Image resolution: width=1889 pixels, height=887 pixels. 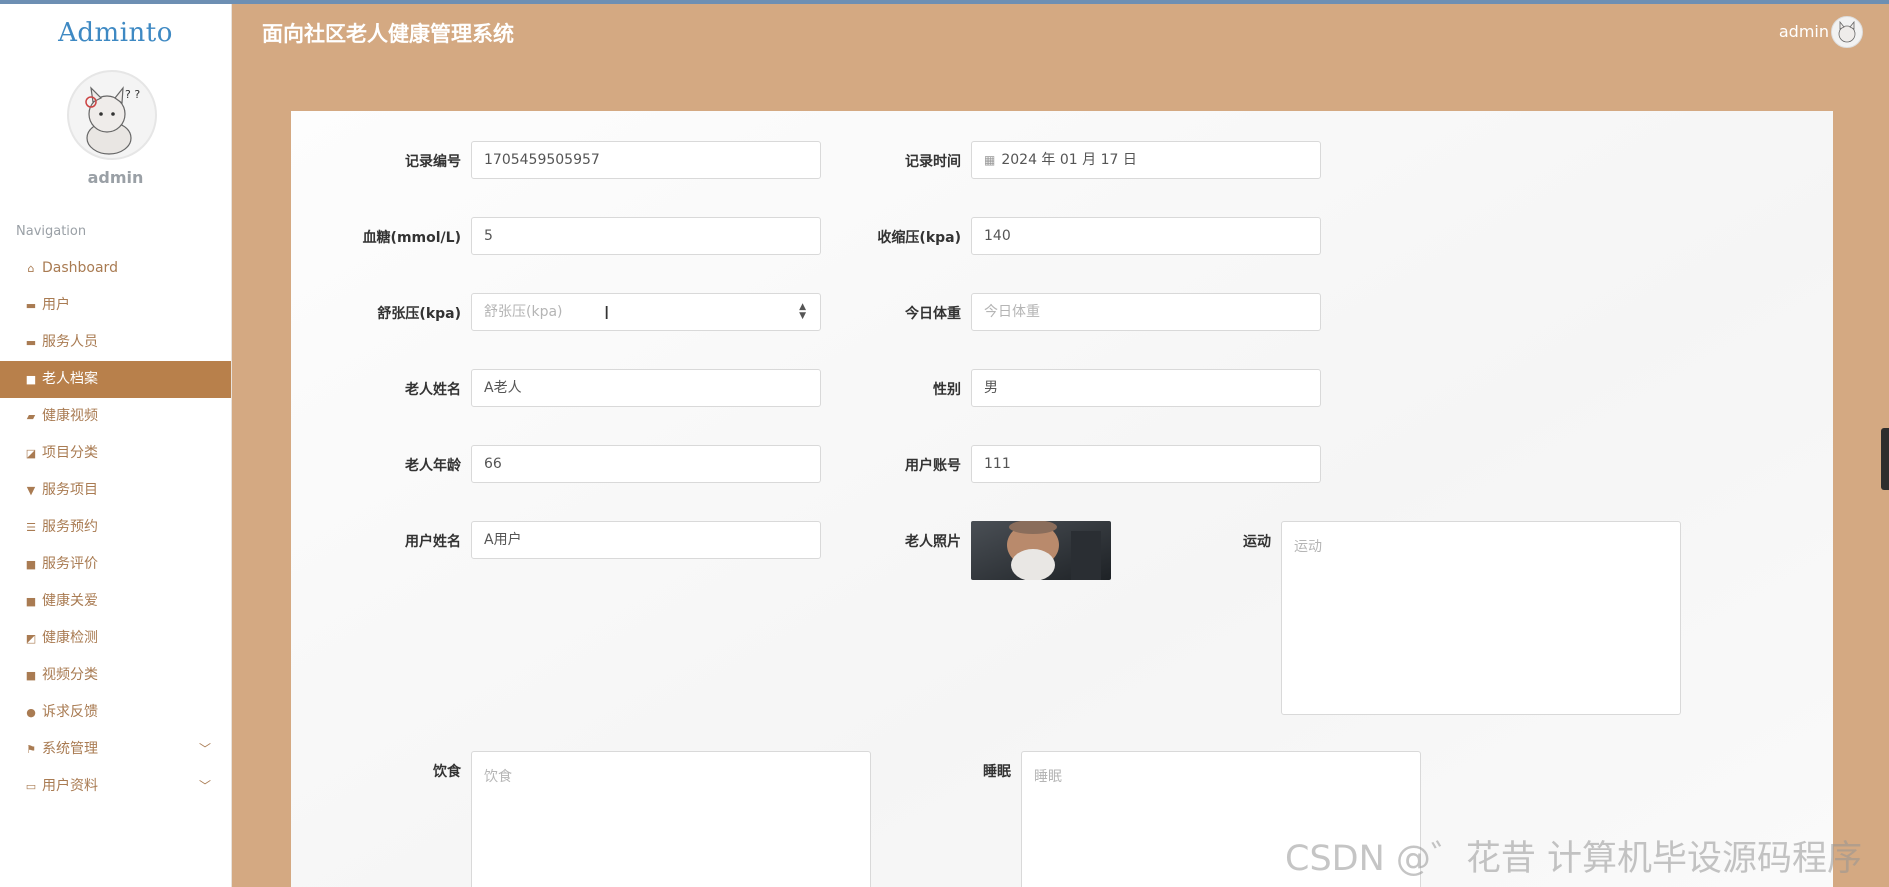 I want to click on sidebar-item-system: ⚑ 系统管理 ﹀, so click(x=115, y=749).